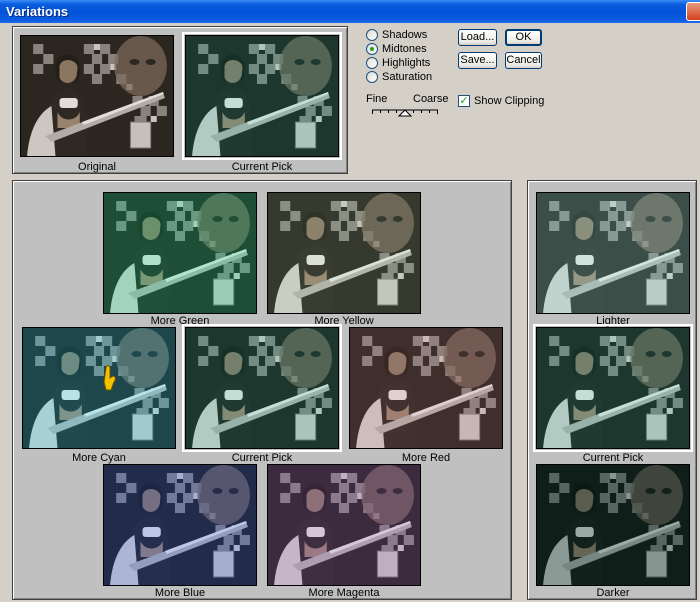 The height and width of the screenshot is (602, 700). What do you see at coordinates (613, 525) in the screenshot?
I see `darker-thumbnail` at bounding box center [613, 525].